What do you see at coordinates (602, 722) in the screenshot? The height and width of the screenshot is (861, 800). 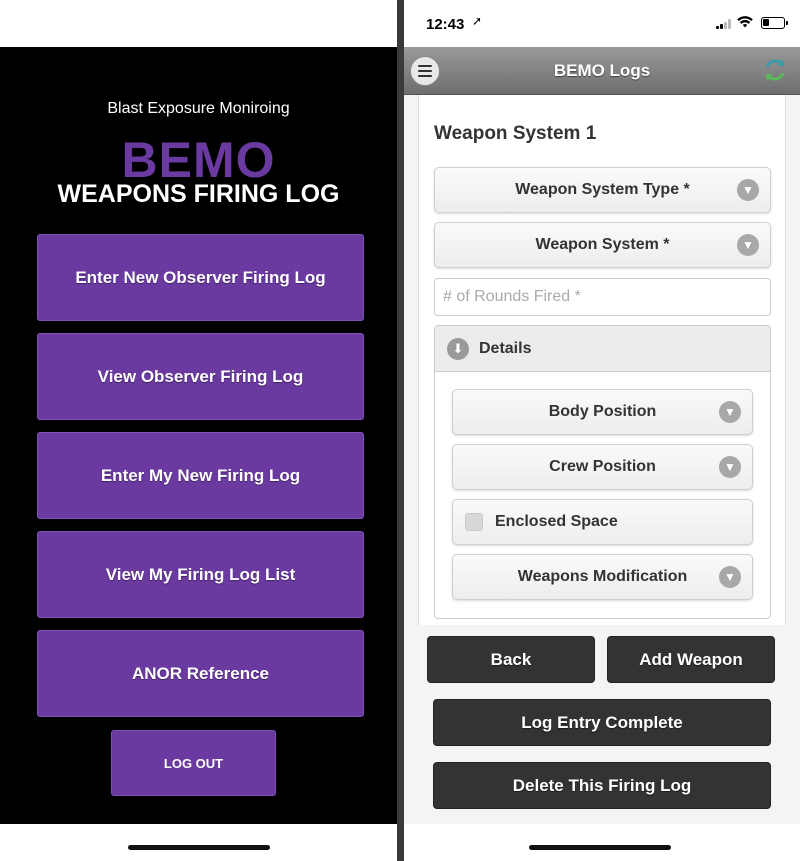 I see `log-entry-complete-button: Log Entry Complete` at bounding box center [602, 722].